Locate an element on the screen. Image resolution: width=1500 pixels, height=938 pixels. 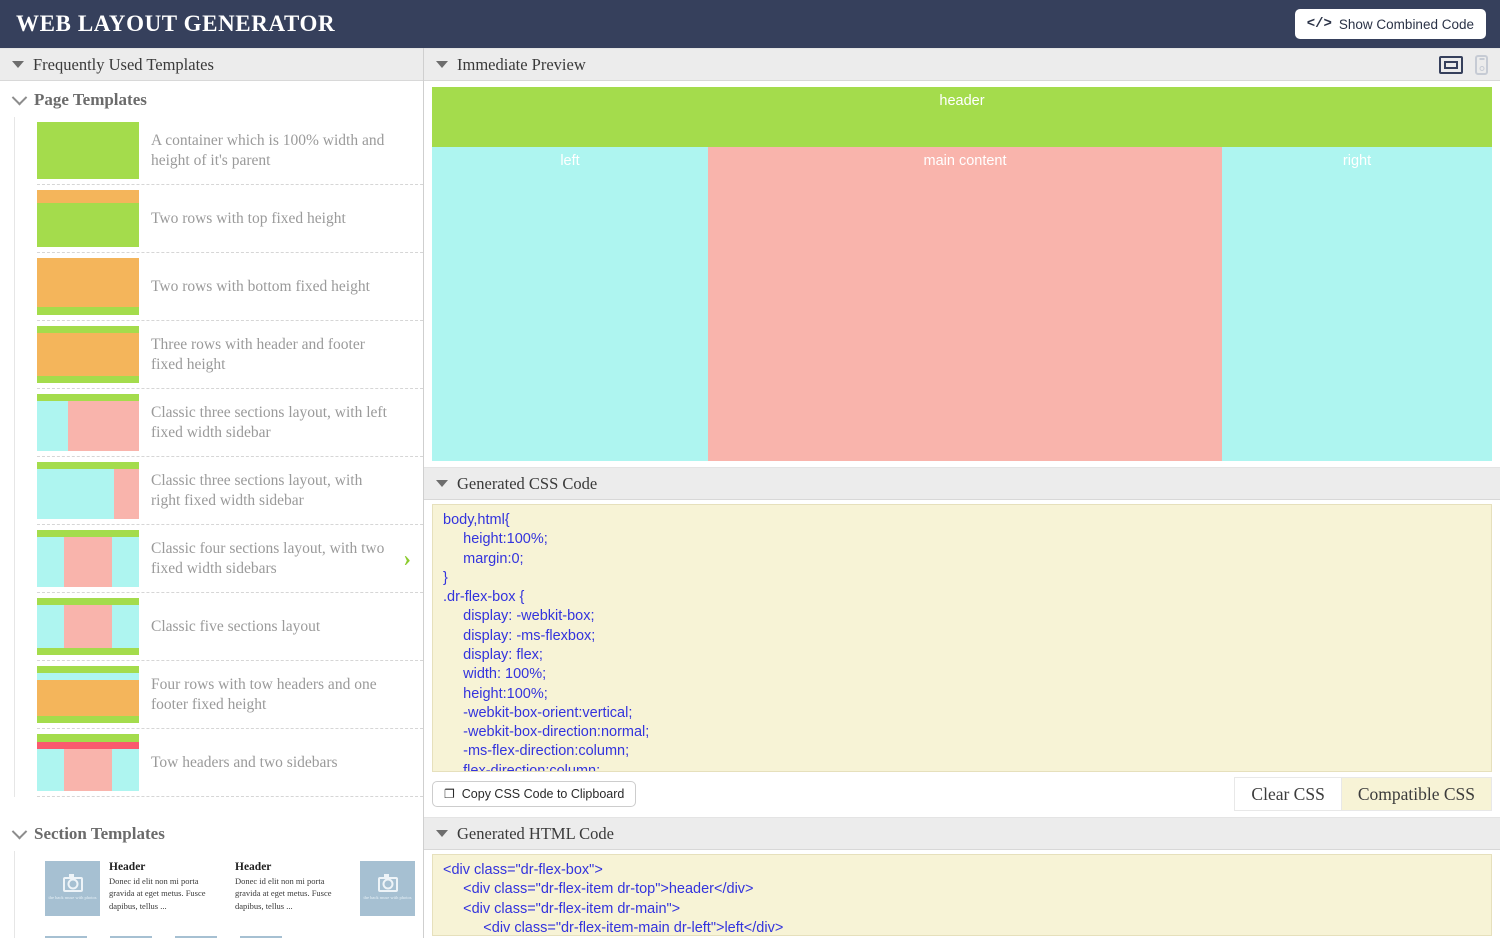
frequently-used-templates-header: Frequently Used Templates is located at coordinates (211, 64).